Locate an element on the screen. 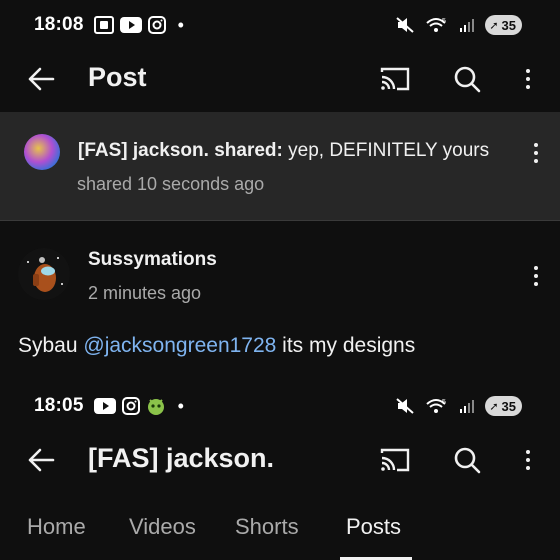 This screenshot has height=560, width=560. channel-app-bar: [FAS] jackson. is located at coordinates (280, 459).